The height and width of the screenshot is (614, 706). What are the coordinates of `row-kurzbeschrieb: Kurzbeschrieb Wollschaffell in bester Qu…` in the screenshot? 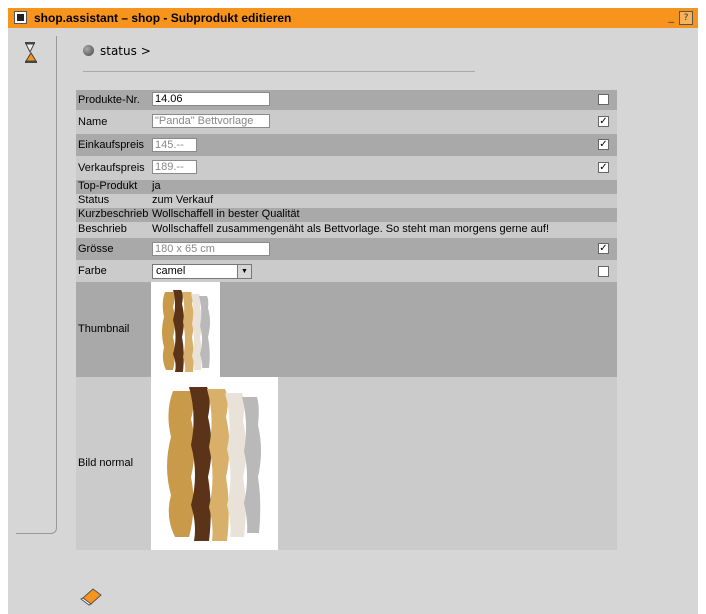 It's located at (346, 215).